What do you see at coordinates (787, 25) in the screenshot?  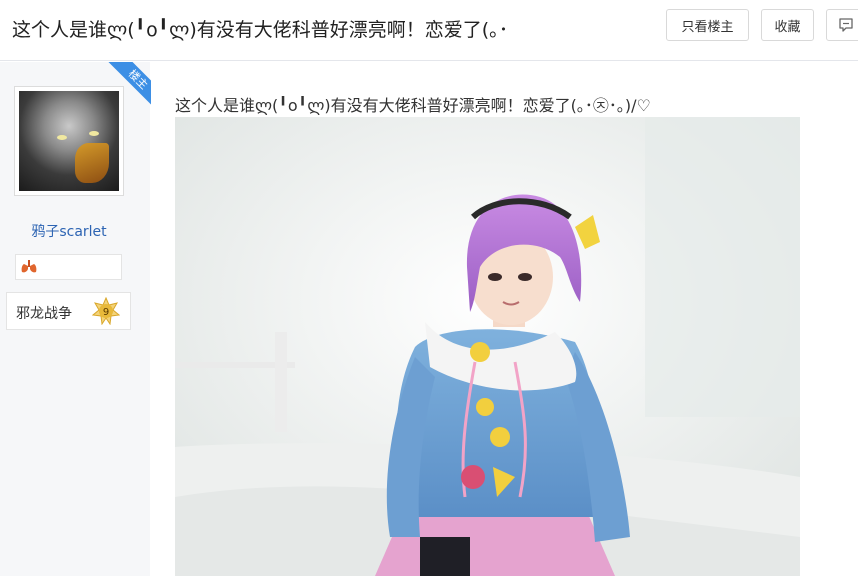 I see `favorite-button: 收藏` at bounding box center [787, 25].